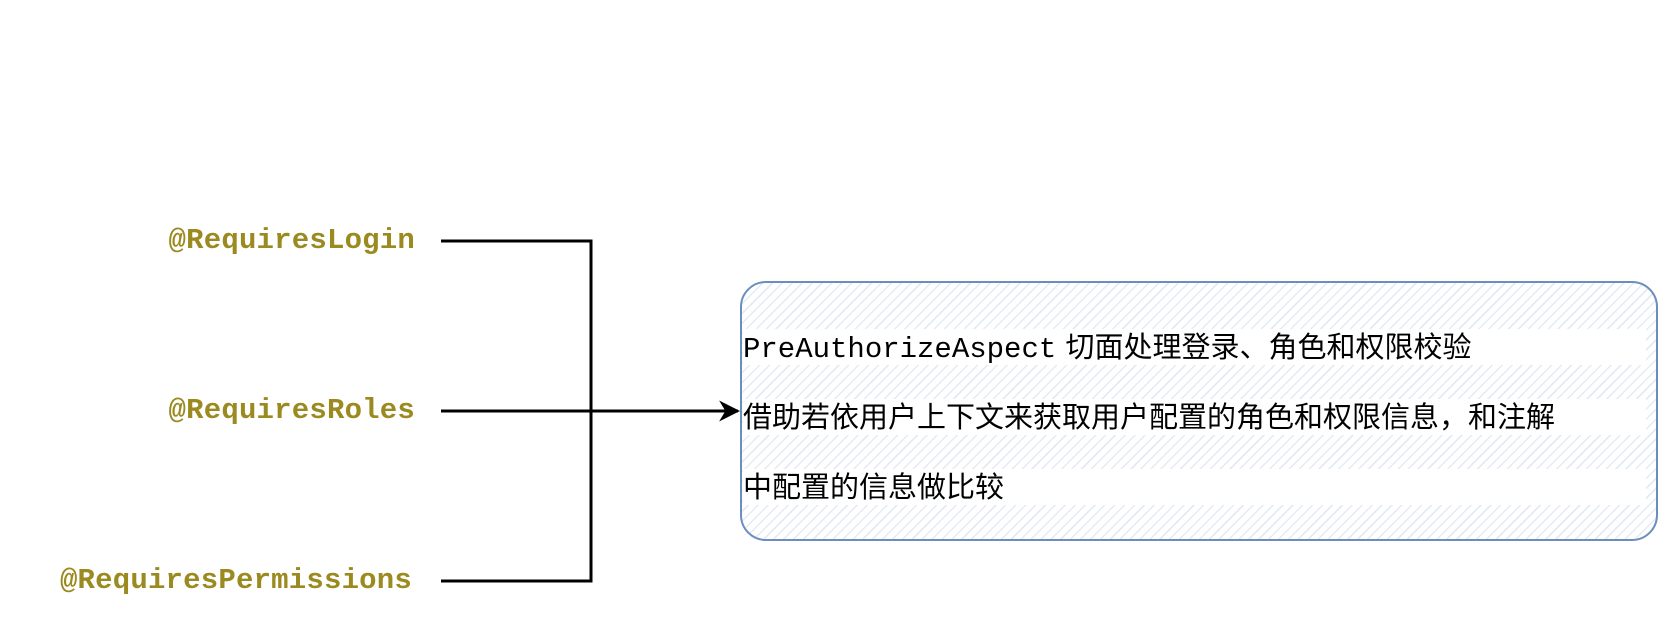  I want to click on description-line-2: 借助若依用户上下文来获取用户配置的角色和权限信息，和注解, so click(1194, 417).